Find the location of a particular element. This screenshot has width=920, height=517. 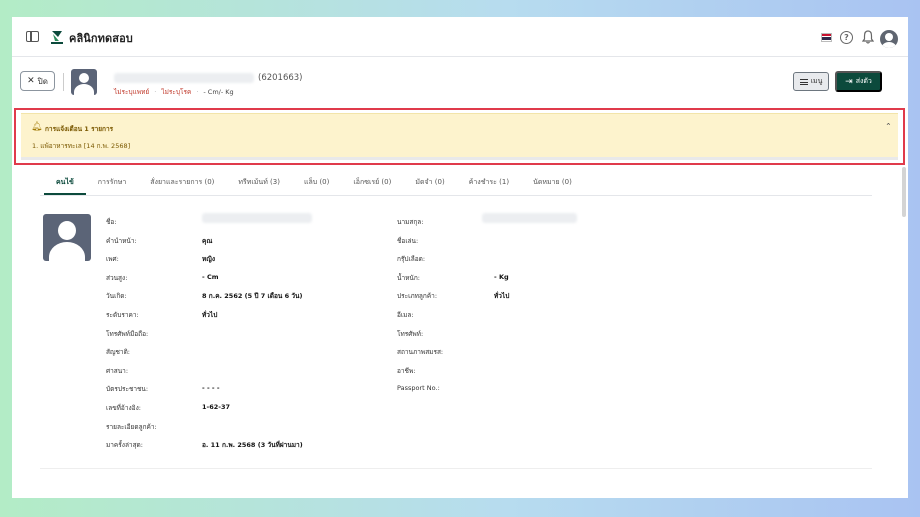

field-label: คำนำหน้า: is located at coordinates (121, 240).